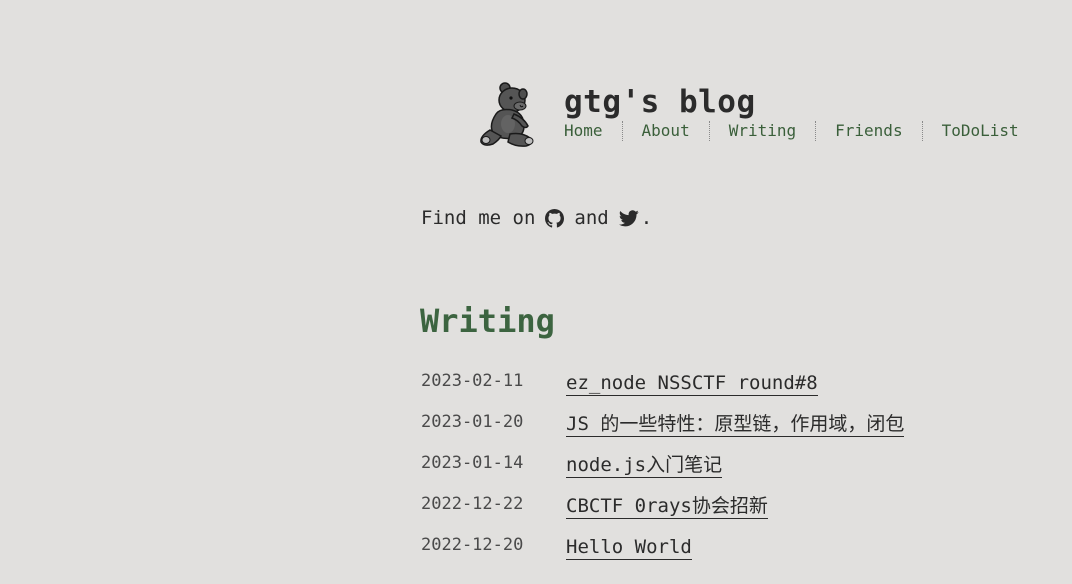 The image size is (1072, 584). I want to click on nav-item-home: Home, so click(583, 131).